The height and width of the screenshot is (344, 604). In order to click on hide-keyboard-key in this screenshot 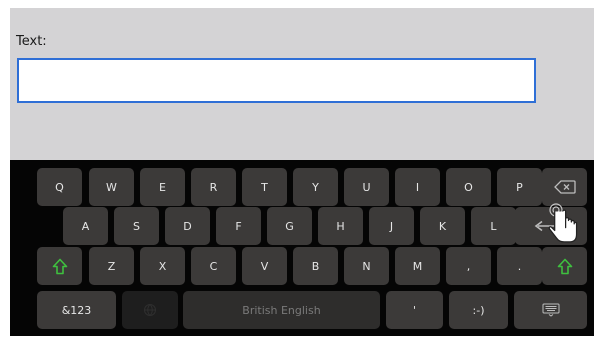, I will do `click(550, 310)`.